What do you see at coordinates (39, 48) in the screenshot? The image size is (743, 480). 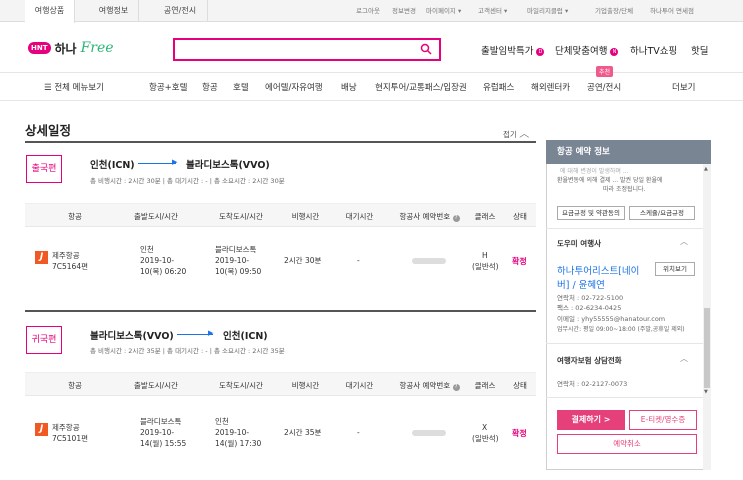 I see `logo-mark: HNT` at bounding box center [39, 48].